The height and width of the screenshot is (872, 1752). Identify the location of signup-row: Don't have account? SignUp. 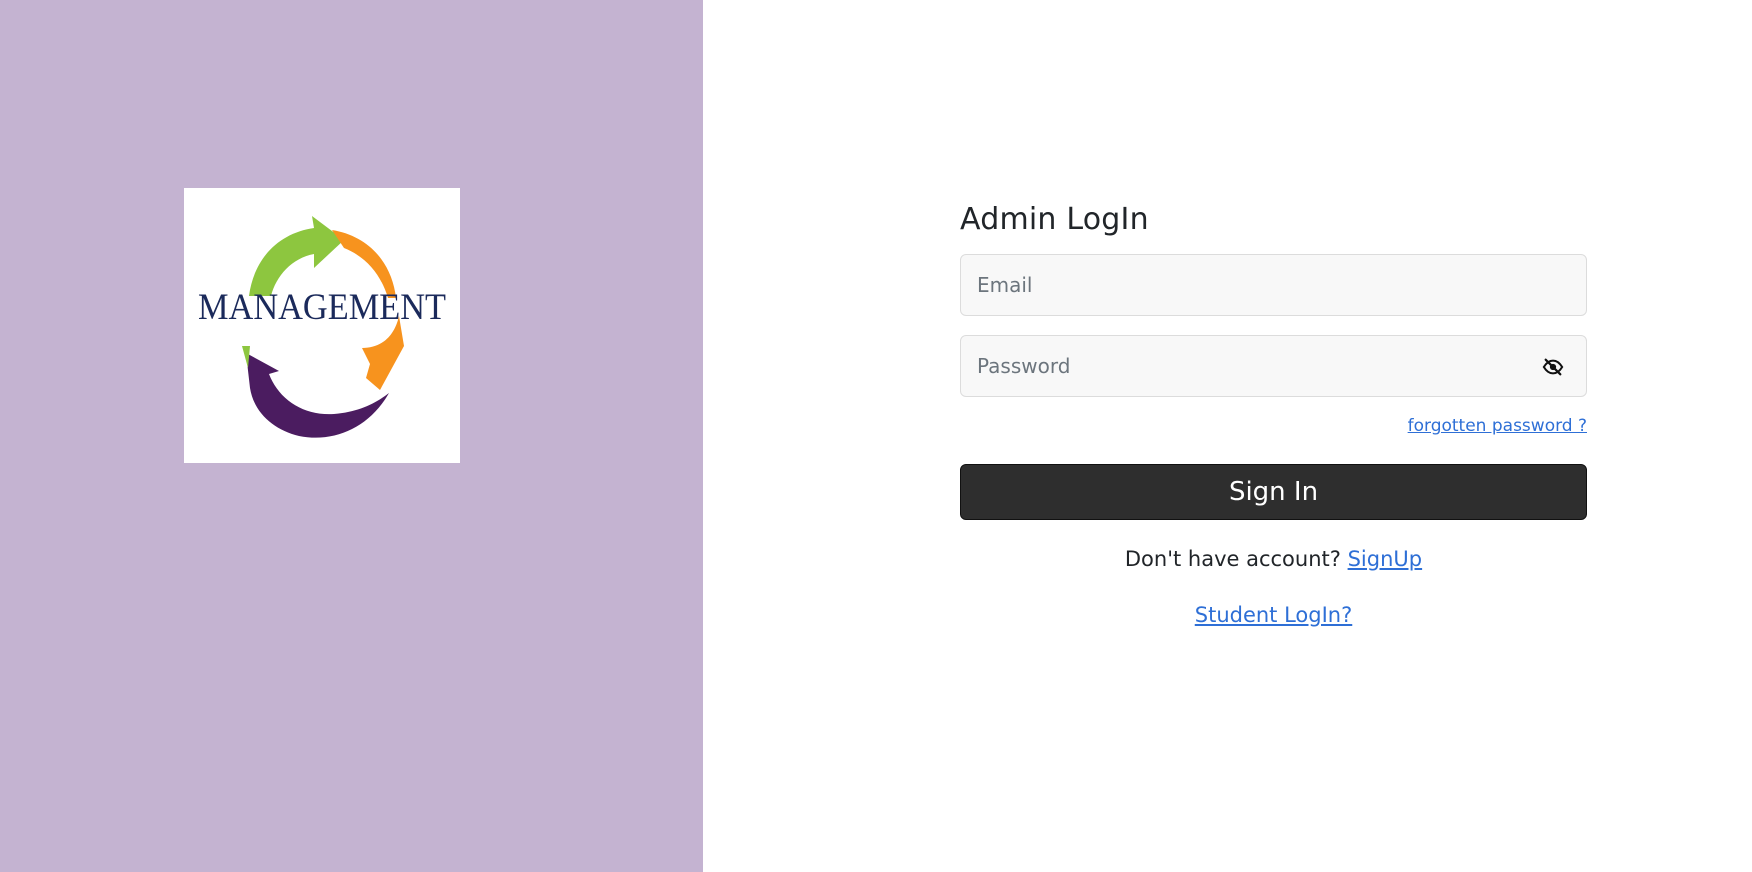
(1273, 559).